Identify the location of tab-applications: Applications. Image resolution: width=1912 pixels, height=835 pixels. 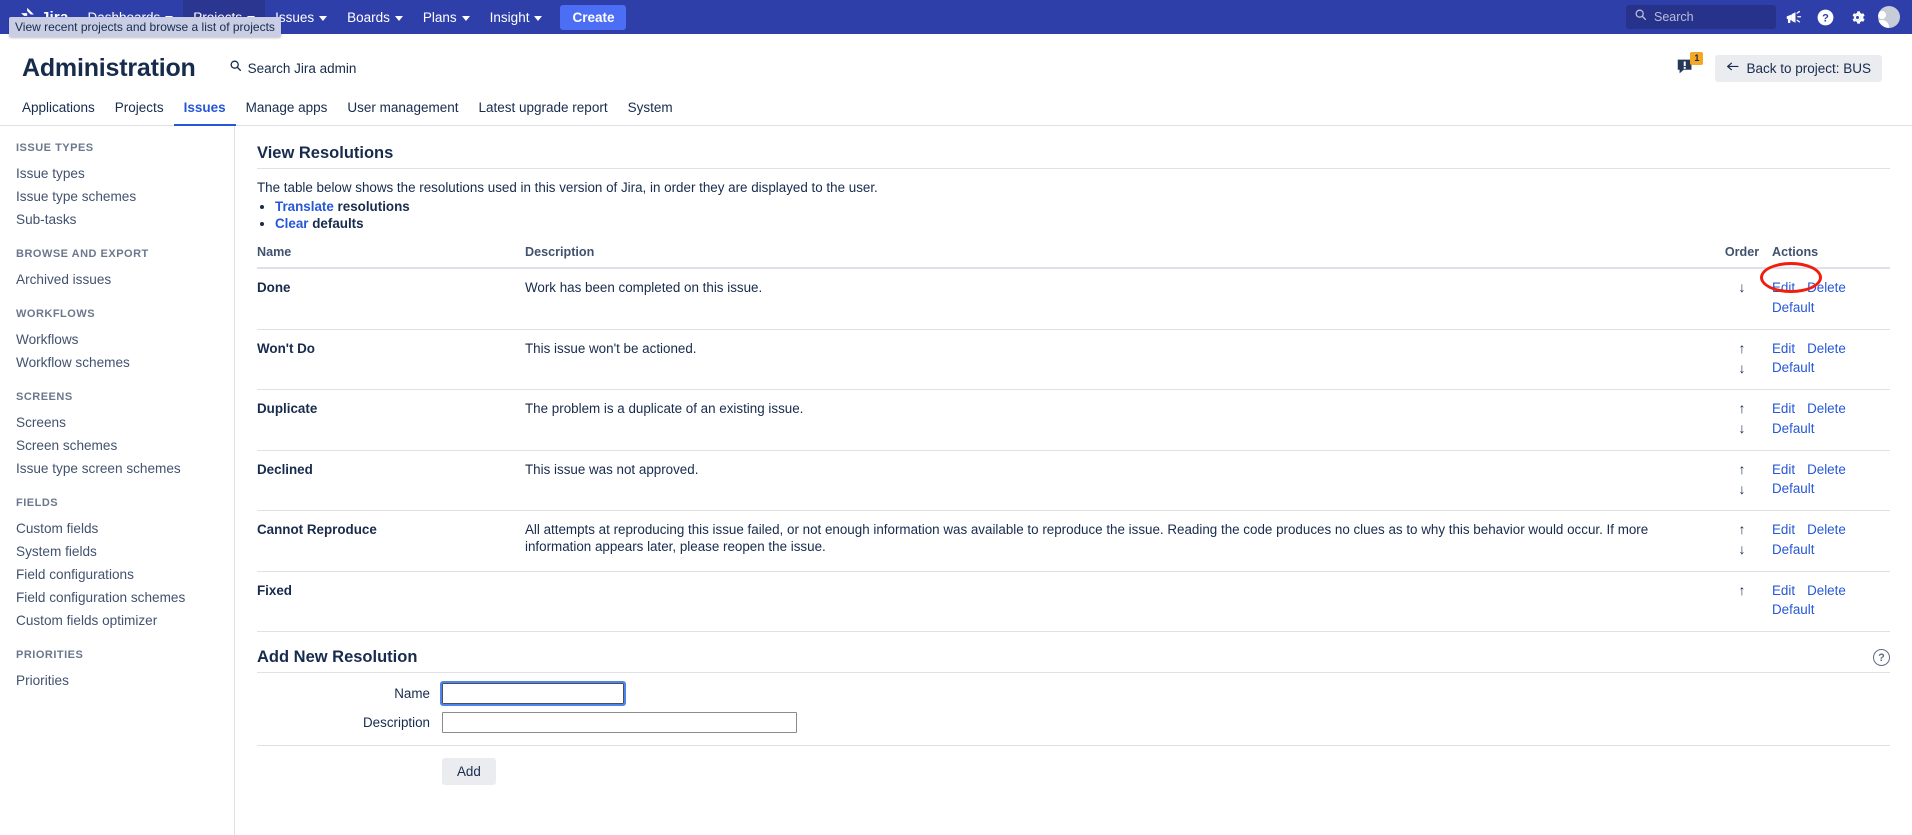
(63, 113).